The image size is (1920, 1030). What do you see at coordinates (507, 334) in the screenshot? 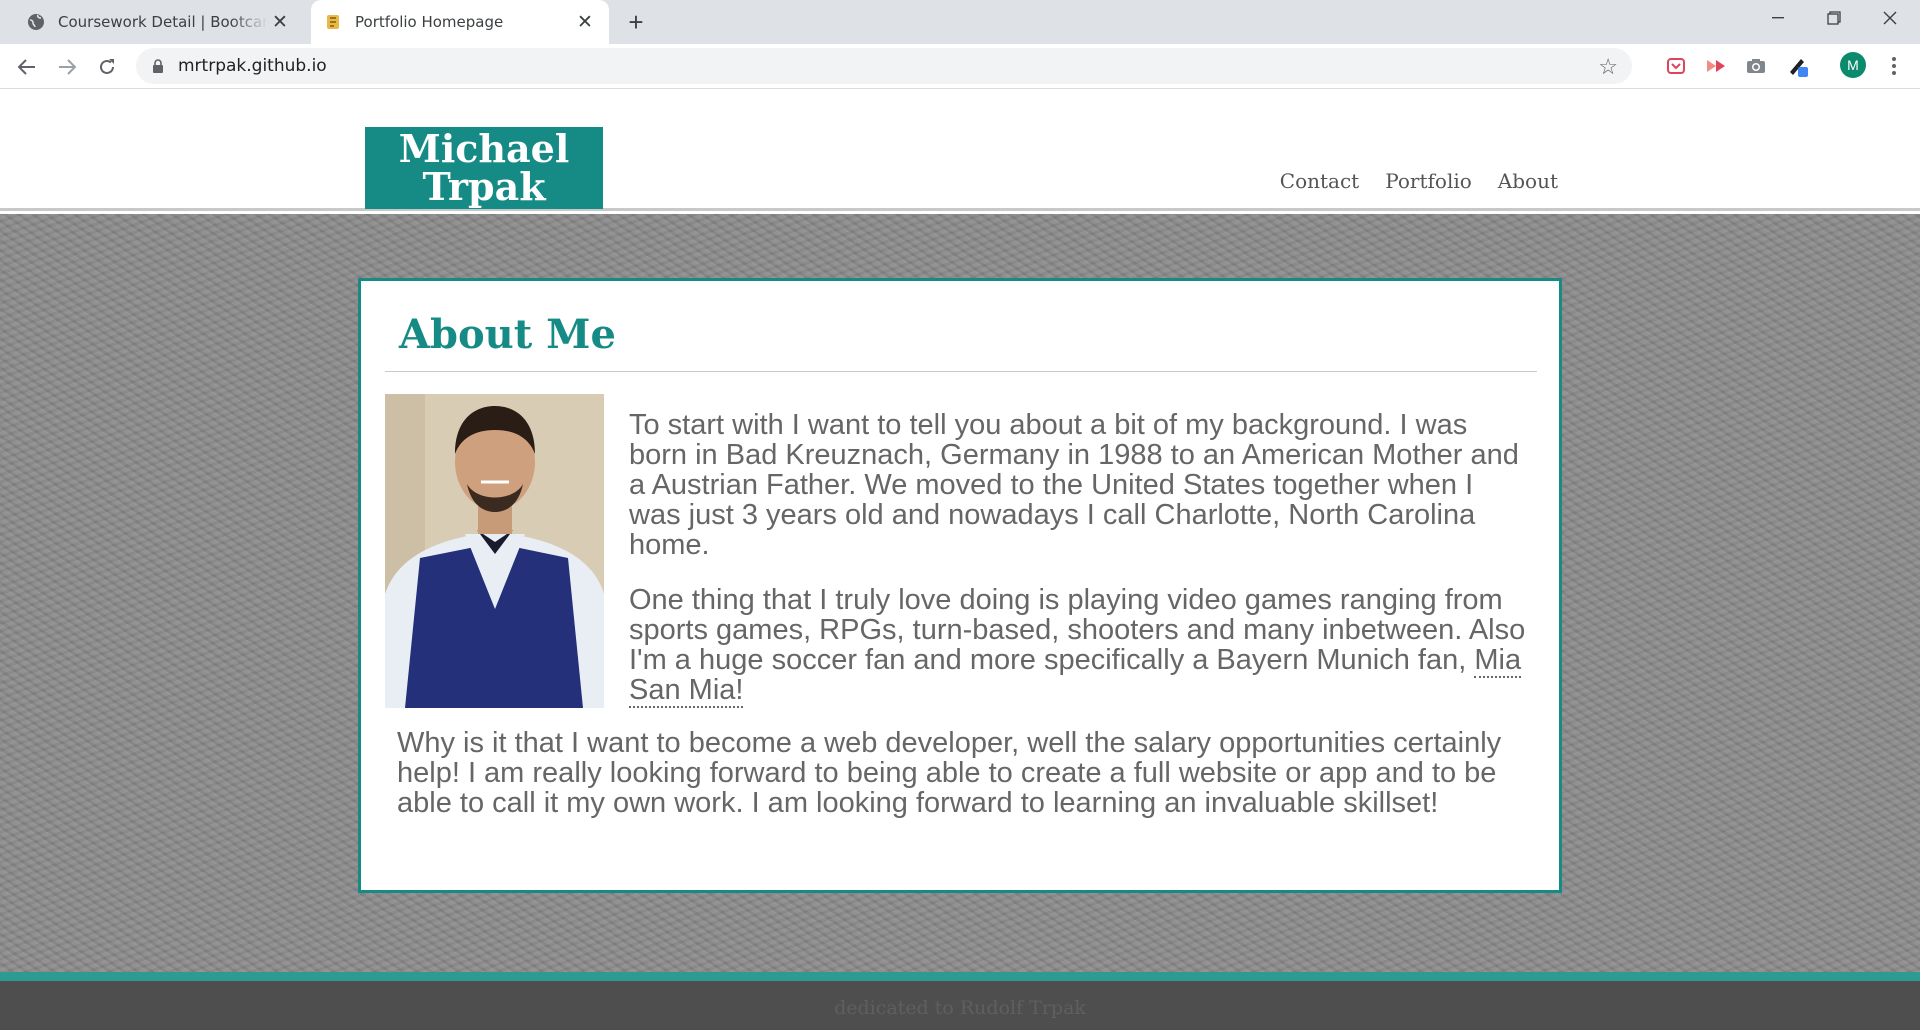
I see `about-heading: About Me` at bounding box center [507, 334].